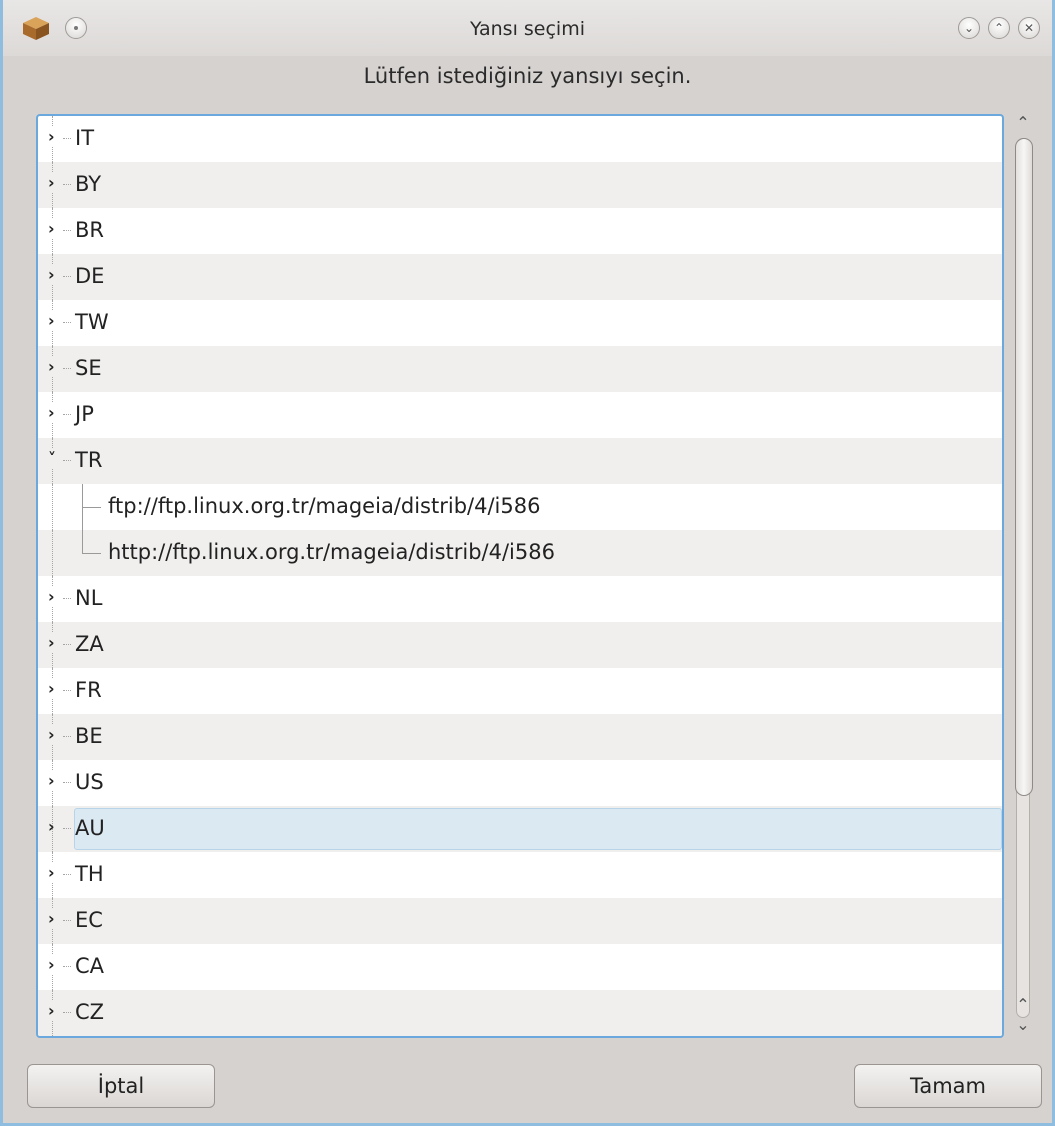  What do you see at coordinates (89, 920) in the screenshot?
I see `tree-item-label: EC` at bounding box center [89, 920].